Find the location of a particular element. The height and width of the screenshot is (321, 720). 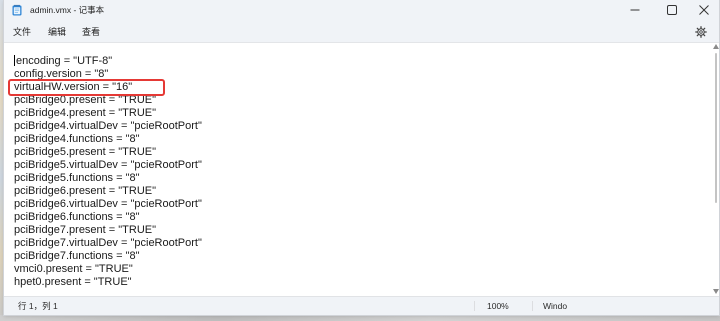

text-line: pciBridge5.present = "TRUE" is located at coordinates (359, 152).